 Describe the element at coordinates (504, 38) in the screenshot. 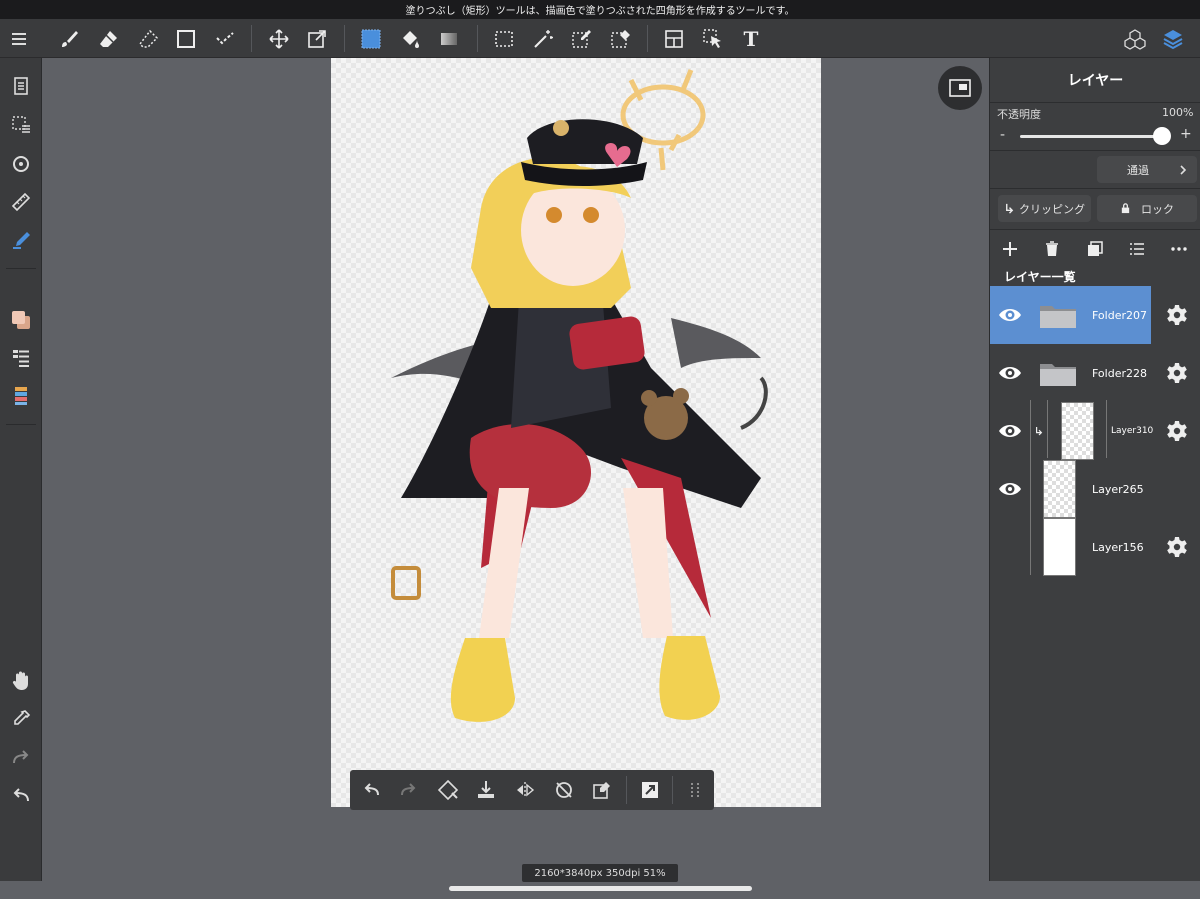

I see `select-rect-icon` at that location.